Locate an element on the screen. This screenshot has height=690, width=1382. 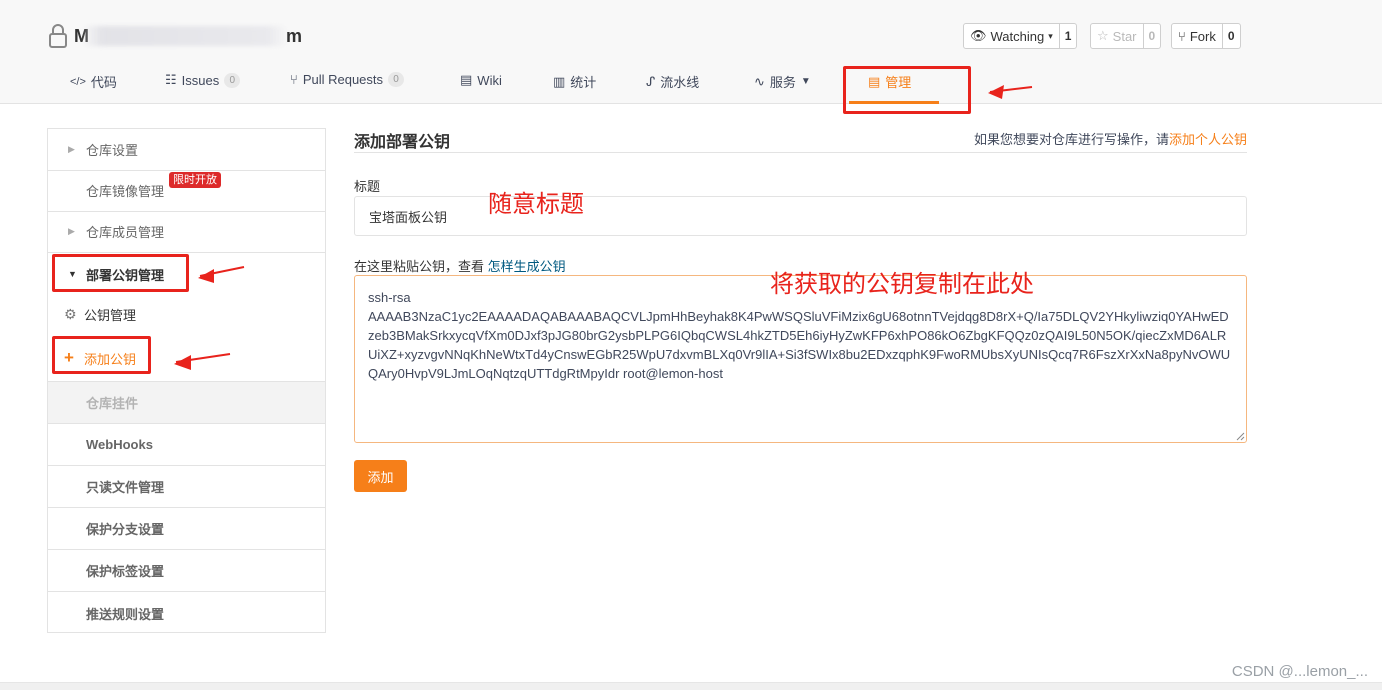
pulse-icon: ∿ is located at coordinates (759, 81).